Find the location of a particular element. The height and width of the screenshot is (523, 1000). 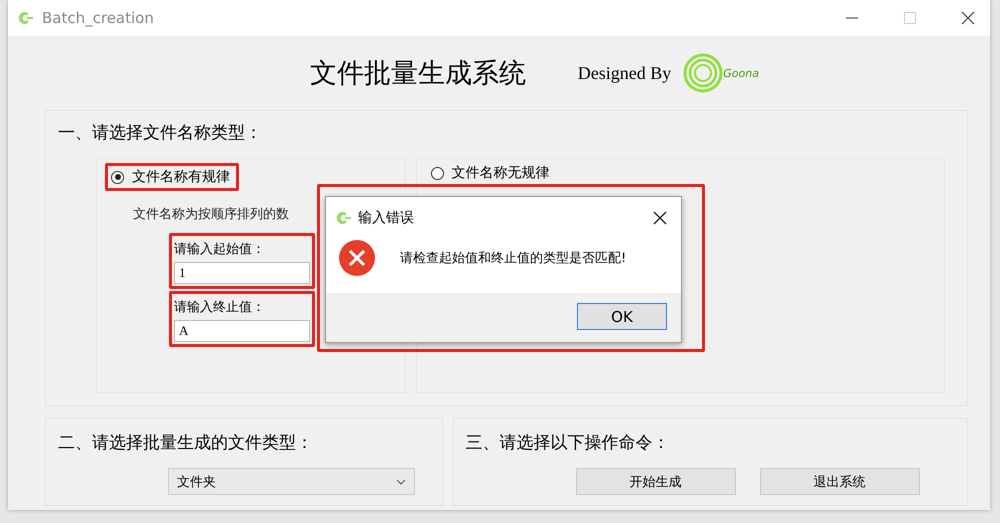

input-field: 1 is located at coordinates (242, 273).